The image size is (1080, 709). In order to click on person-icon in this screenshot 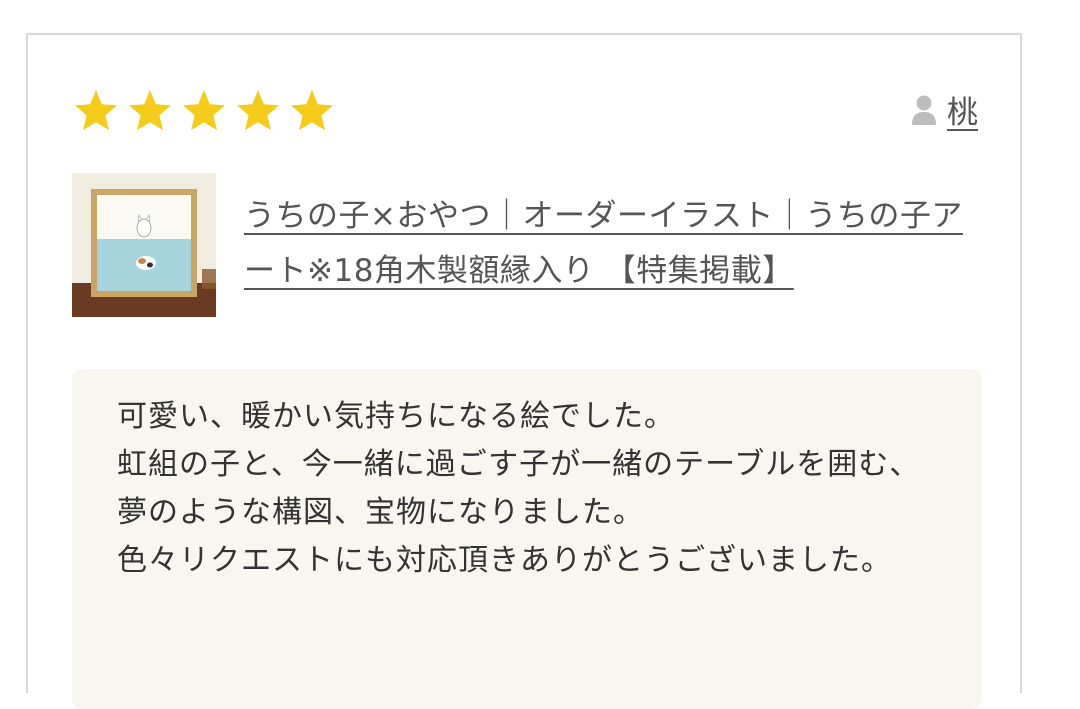, I will do `click(924, 110)`.